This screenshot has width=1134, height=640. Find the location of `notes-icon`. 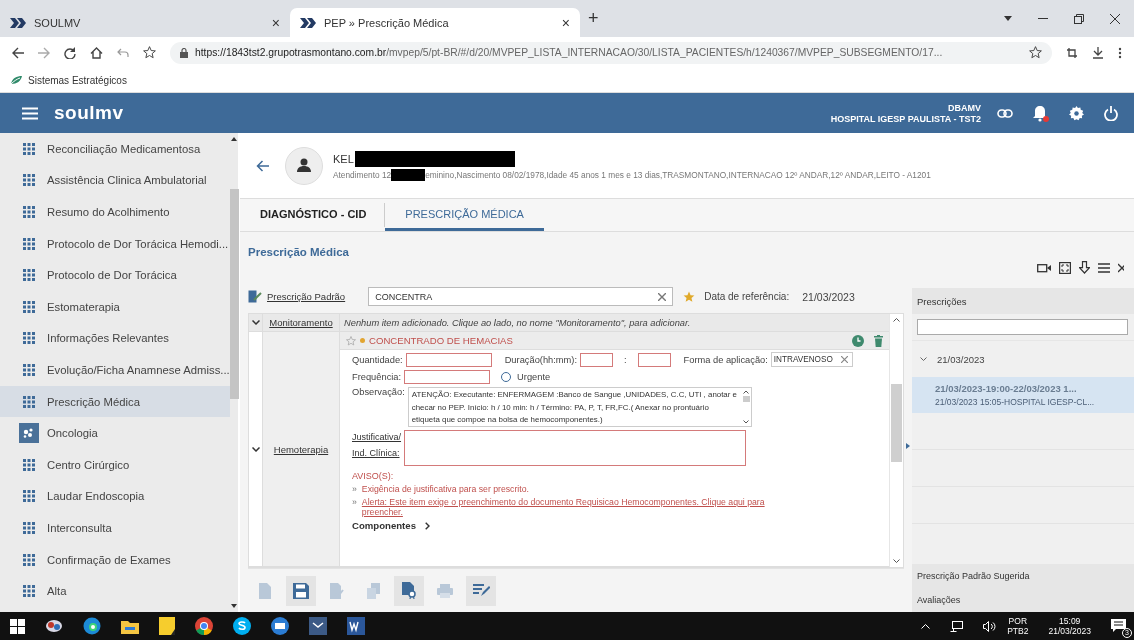

notes-icon is located at coordinates (167, 626).